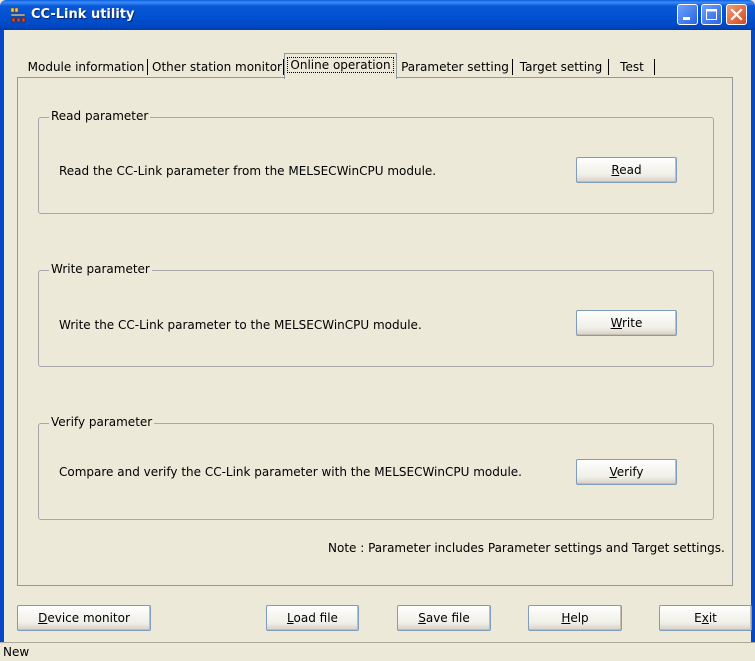 This screenshot has width=755, height=661. What do you see at coordinates (626, 323) in the screenshot?
I see `write-button: Write` at bounding box center [626, 323].